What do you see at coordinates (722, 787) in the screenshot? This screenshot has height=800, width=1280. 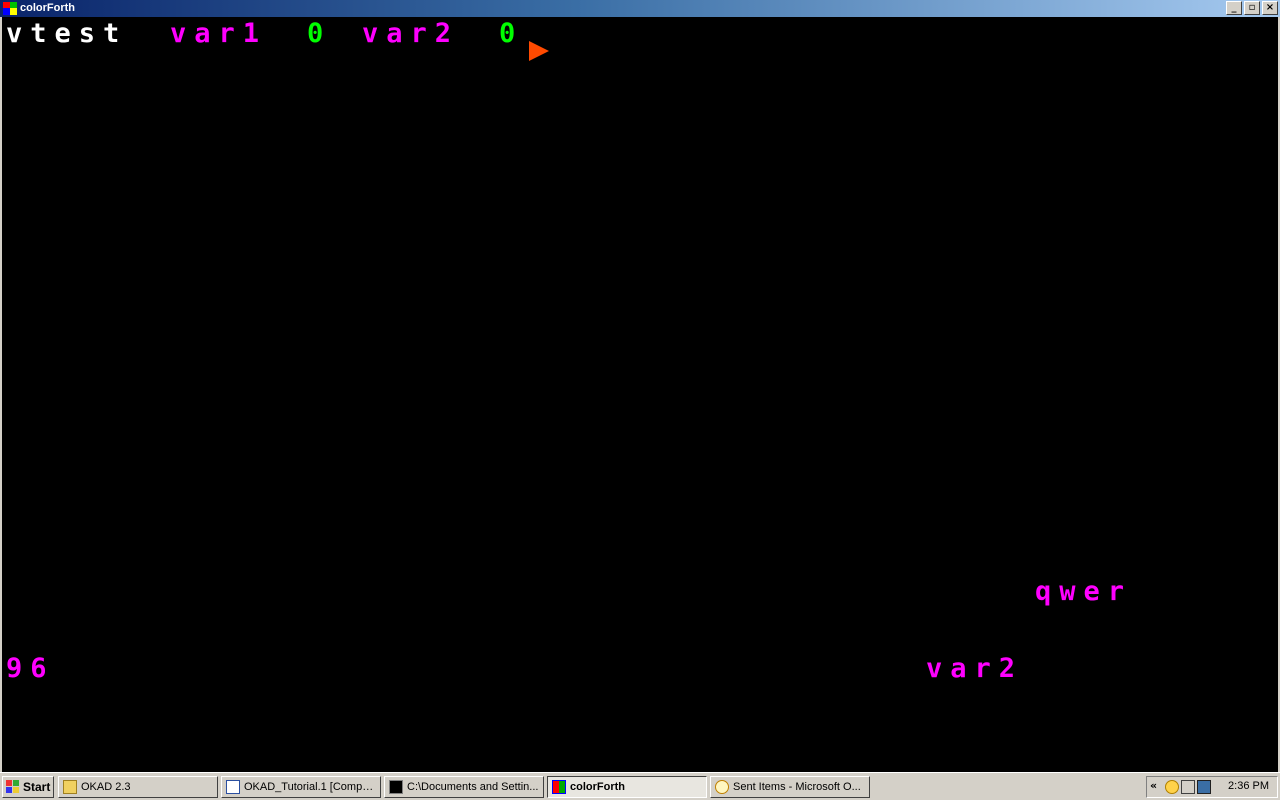 I see `outlook-icon` at bounding box center [722, 787].